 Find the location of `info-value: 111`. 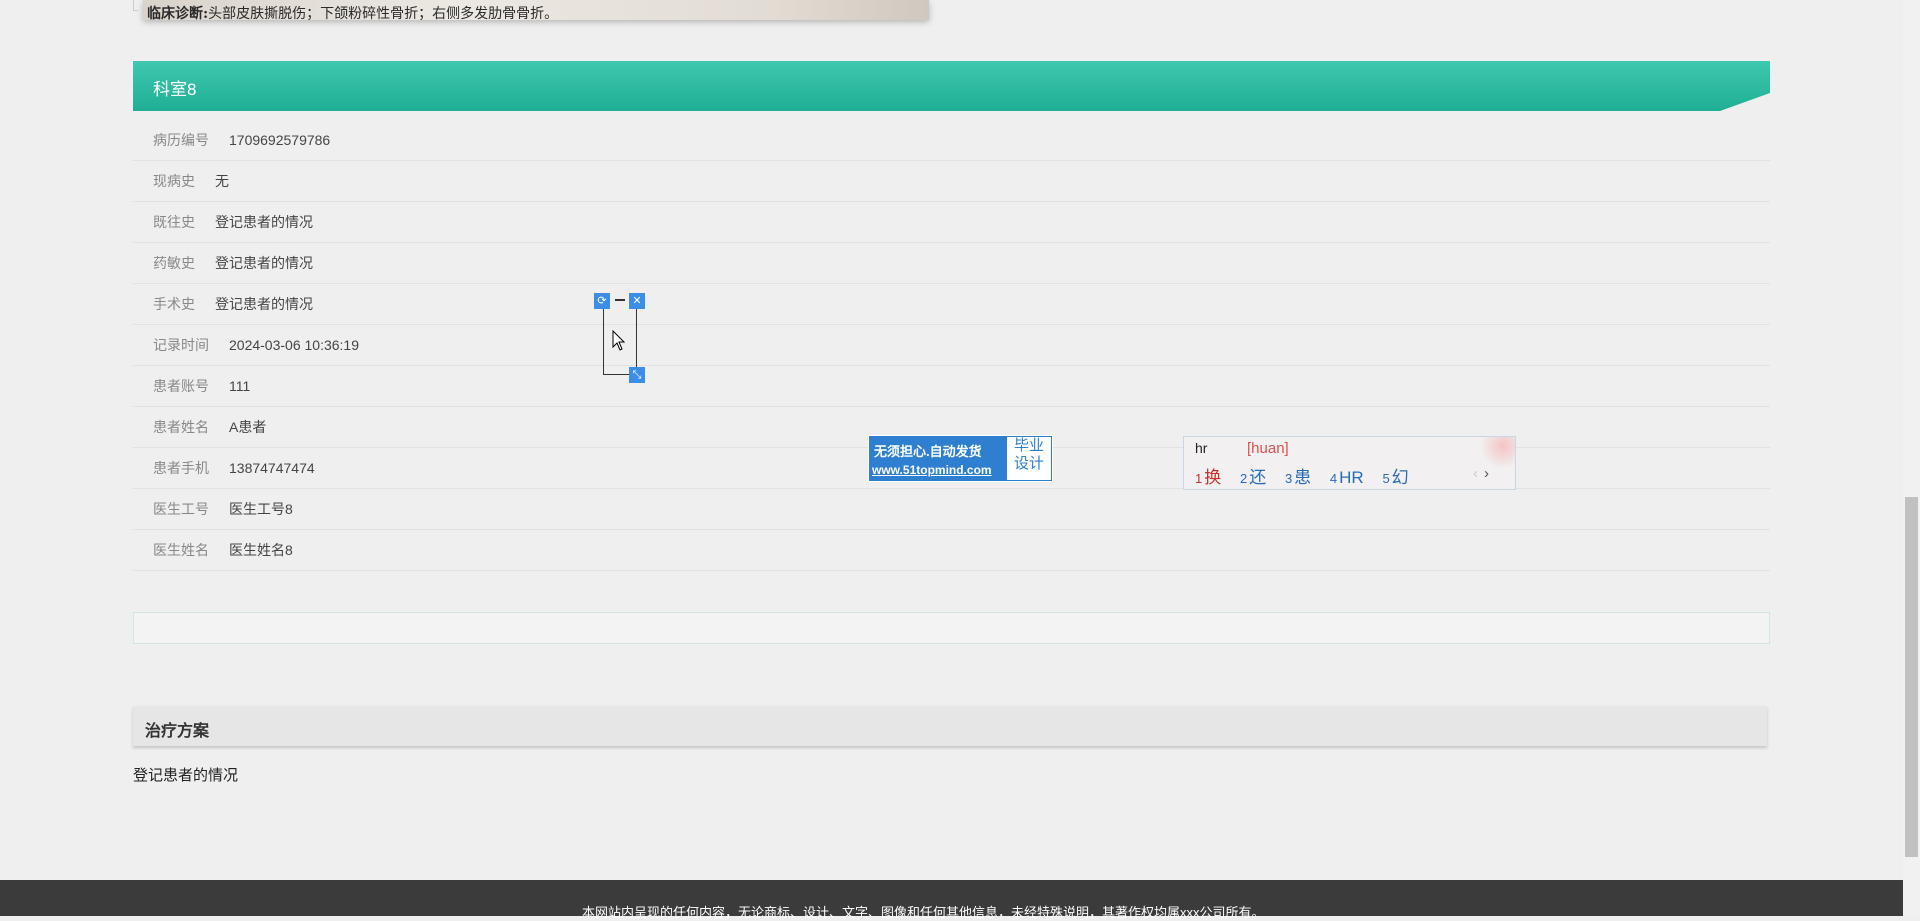

info-value: 111 is located at coordinates (240, 386).